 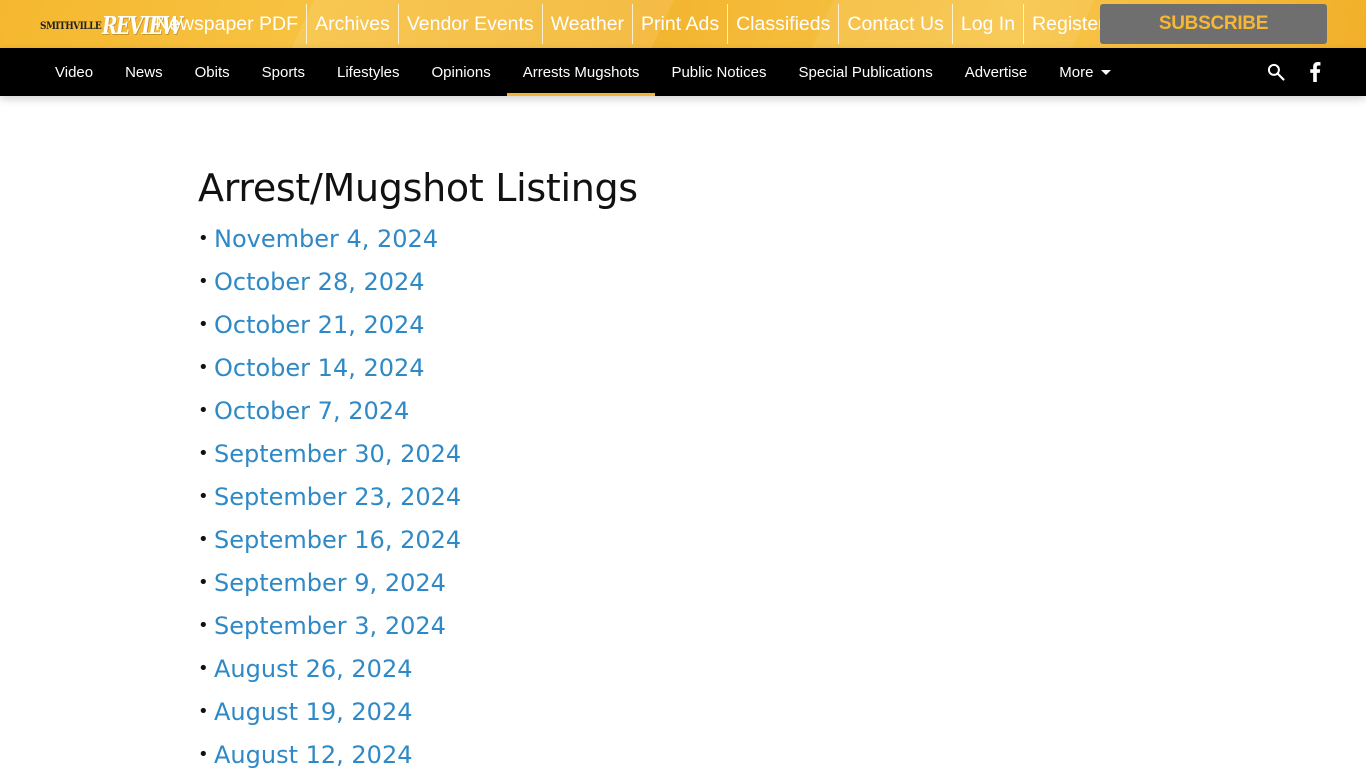 What do you see at coordinates (784, 24) in the screenshot?
I see `topnav-classifieds: Classifieds` at bounding box center [784, 24].